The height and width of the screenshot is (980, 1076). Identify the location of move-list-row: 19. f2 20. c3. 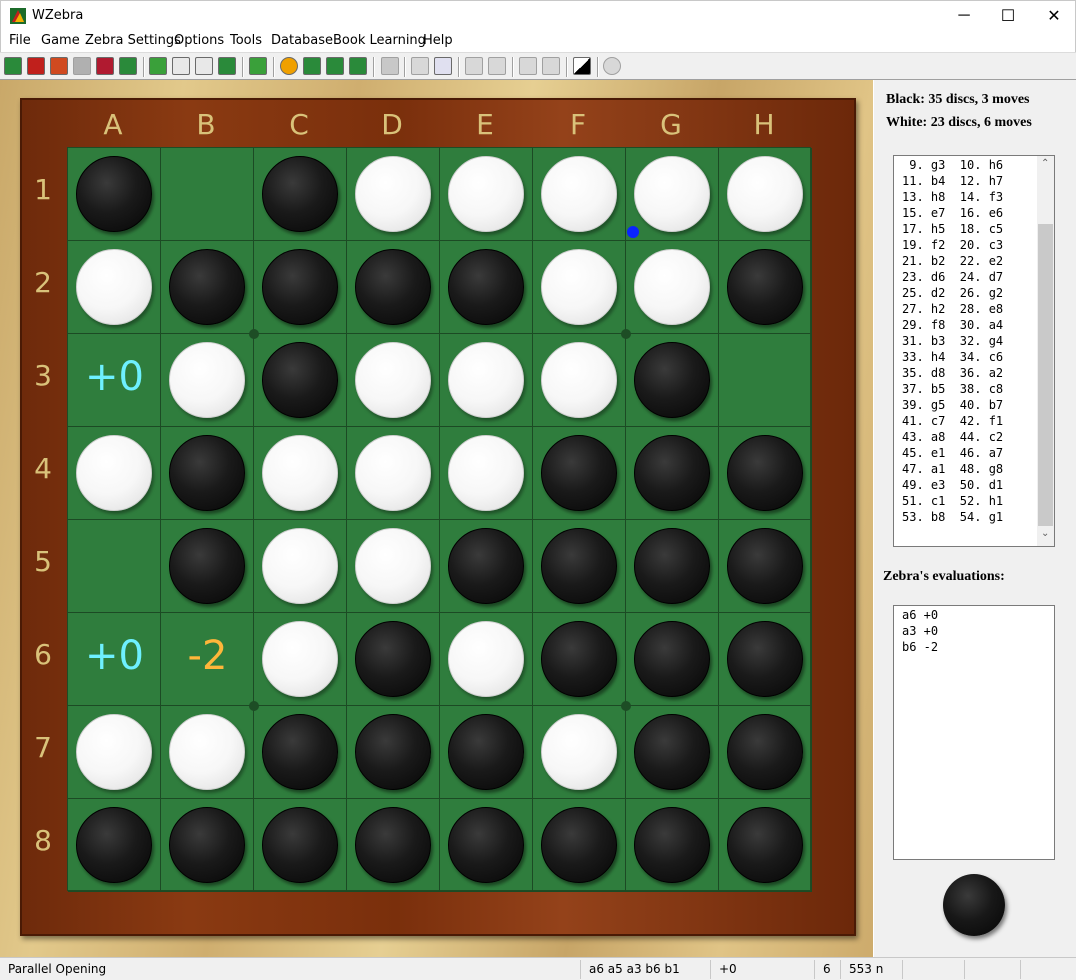
(952, 246).